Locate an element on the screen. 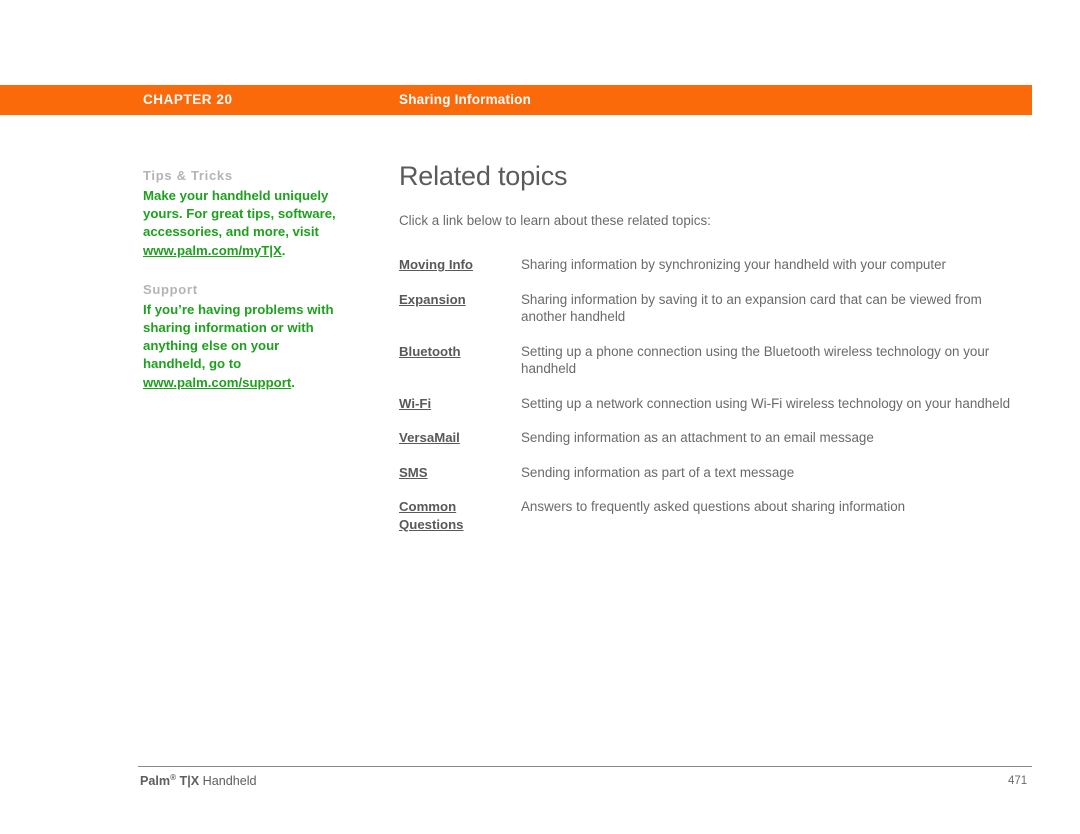 The image size is (1080, 834). table-cell-link: Wi-Fi is located at coordinates (460, 412).